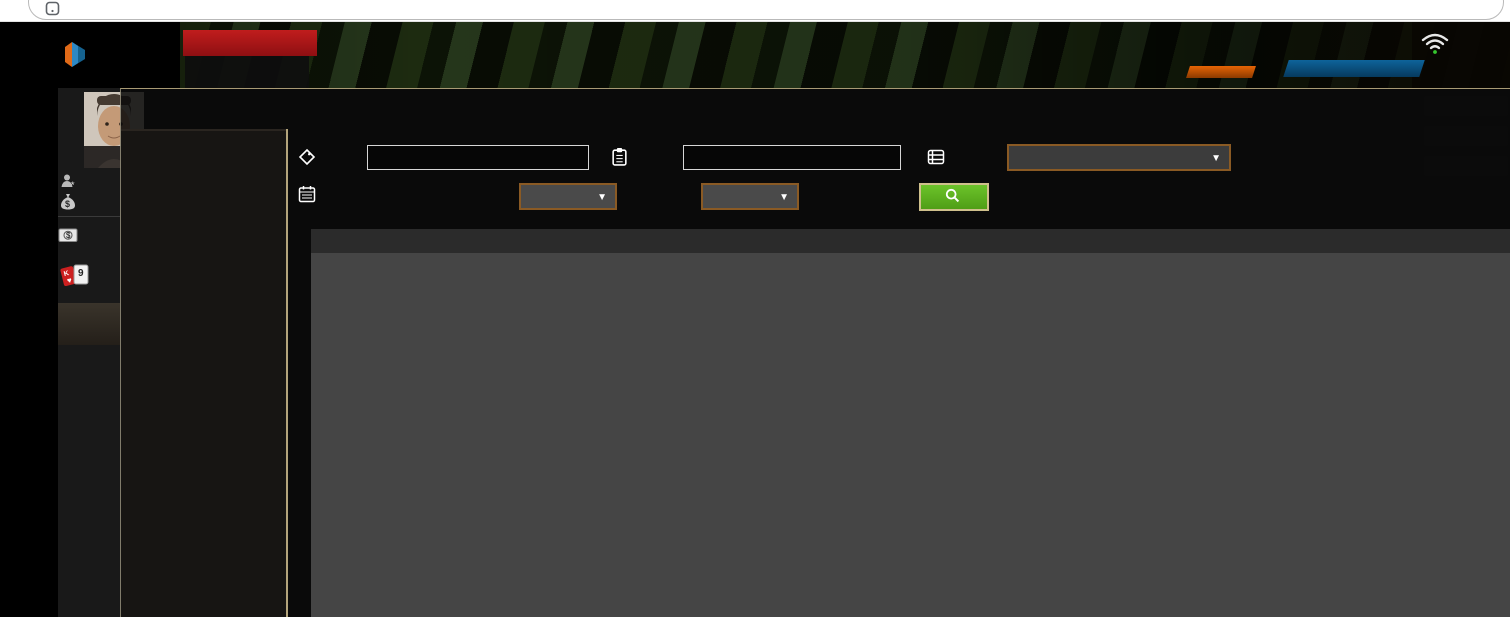 The image size is (1510, 617). Describe the element at coordinates (936, 159) in the screenshot. I see `platform-icon` at that location.